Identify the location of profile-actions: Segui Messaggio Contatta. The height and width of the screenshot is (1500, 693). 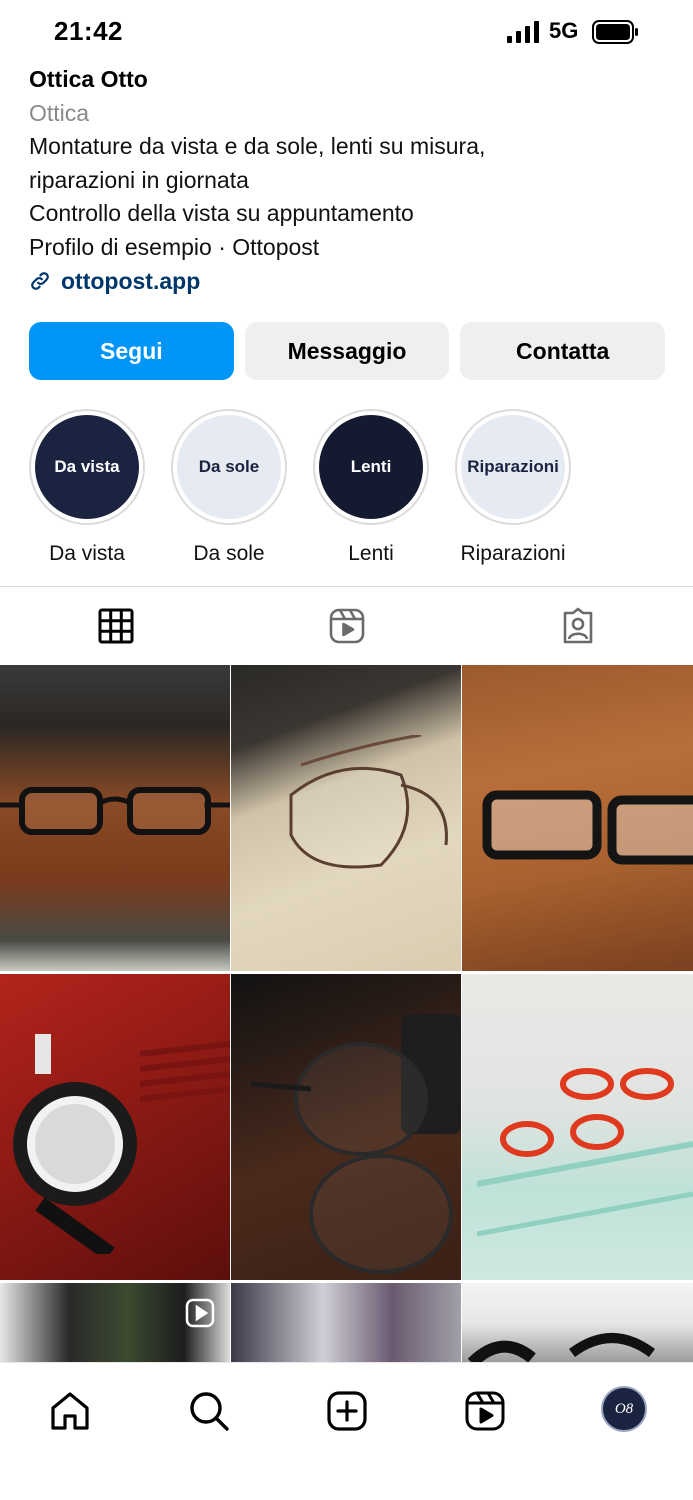
(347, 351).